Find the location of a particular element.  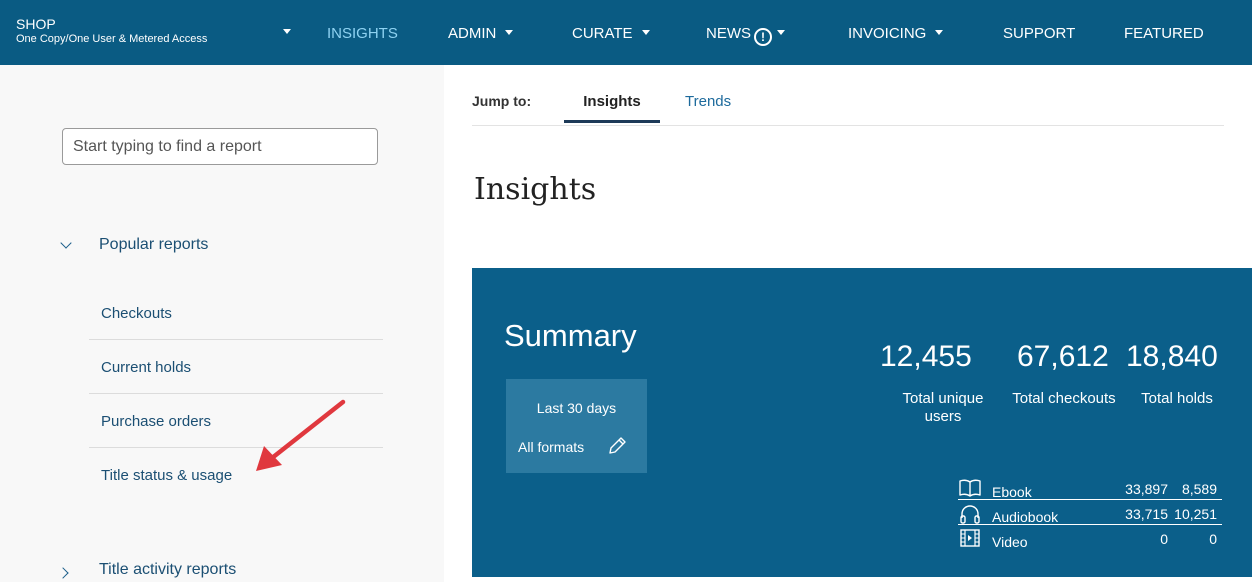

stat-label: Total holds is located at coordinates (1177, 398).